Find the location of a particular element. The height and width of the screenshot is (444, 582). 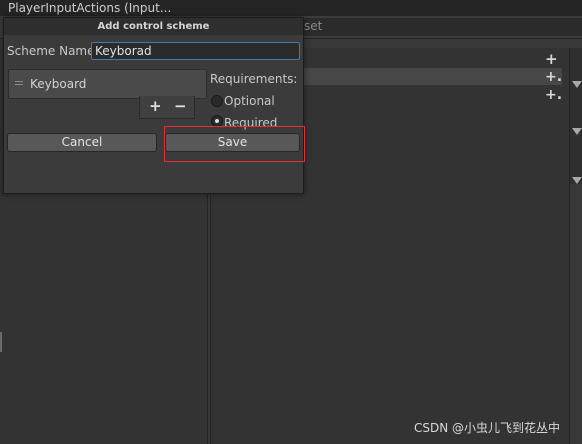

annotation-highlight-box is located at coordinates (234, 144).